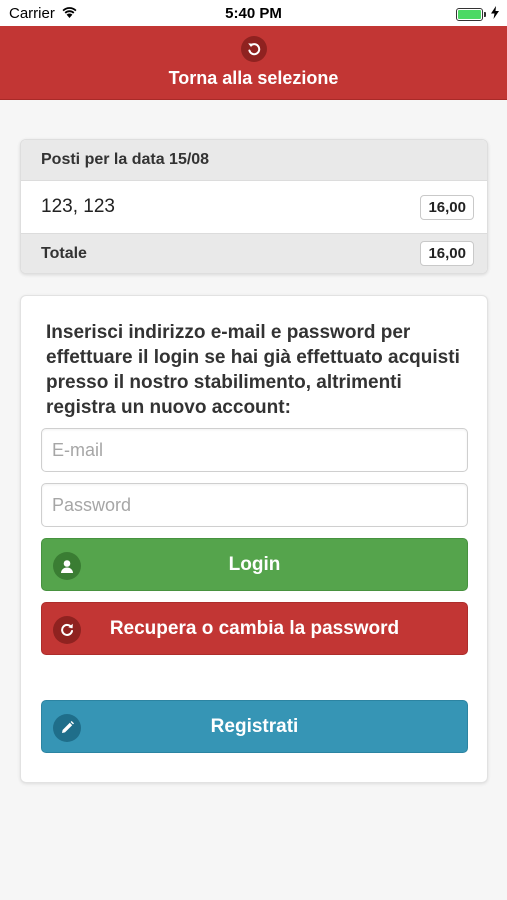  Describe the element at coordinates (78, 206) in the screenshot. I see `seats-value: 123, 123` at that location.